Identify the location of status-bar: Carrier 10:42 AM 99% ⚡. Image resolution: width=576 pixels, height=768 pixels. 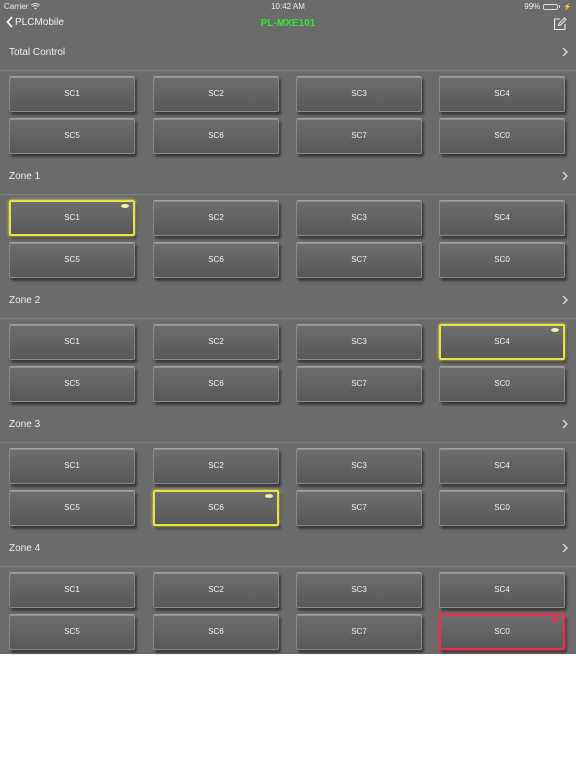
(288, 6).